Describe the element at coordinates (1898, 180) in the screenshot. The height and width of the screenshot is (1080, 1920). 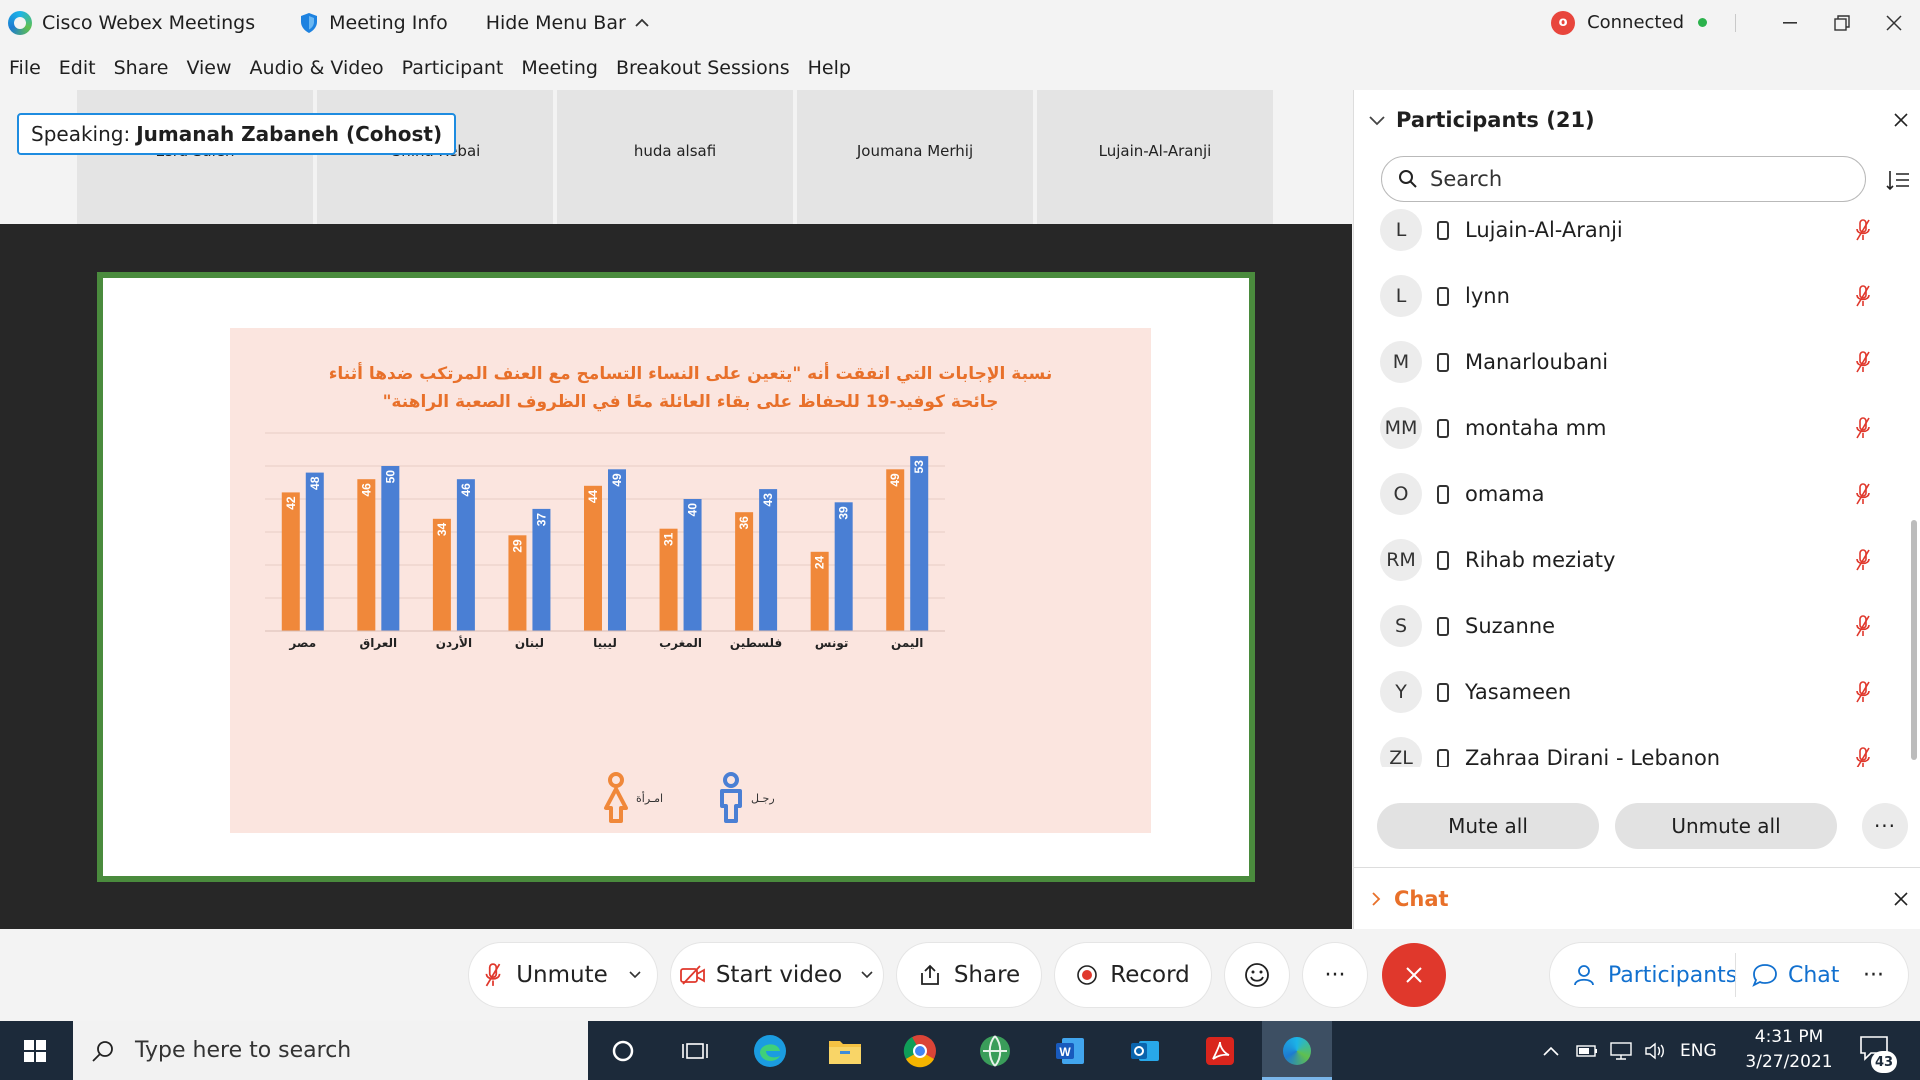
I see `sort-icon` at that location.